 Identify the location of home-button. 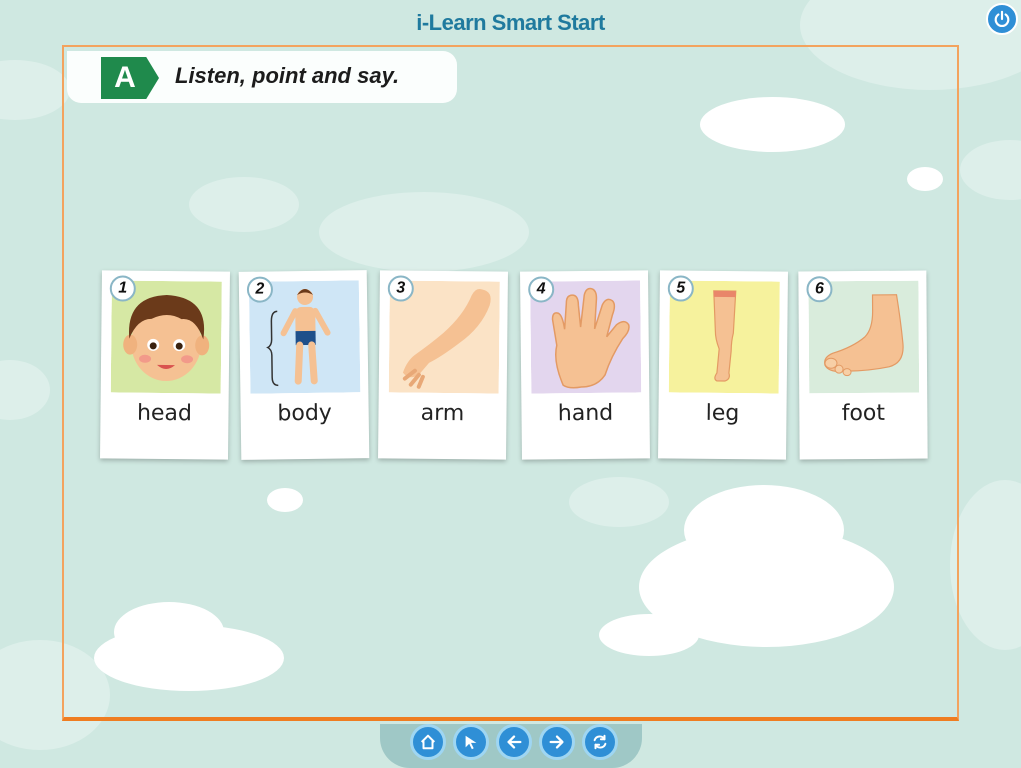
(428, 742).